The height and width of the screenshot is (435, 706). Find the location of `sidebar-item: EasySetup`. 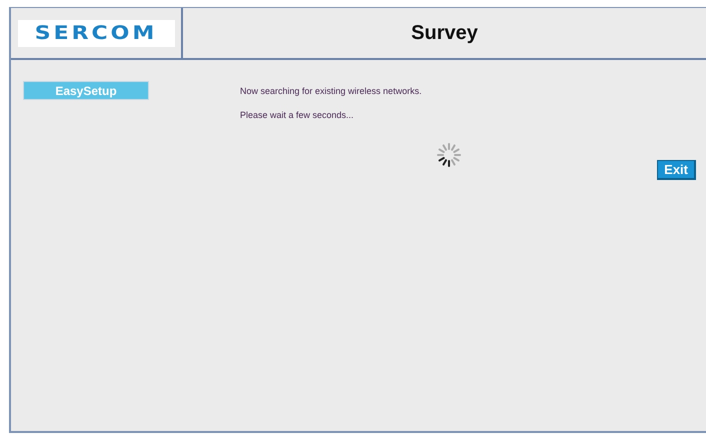

sidebar-item: EasySetup is located at coordinates (86, 90).